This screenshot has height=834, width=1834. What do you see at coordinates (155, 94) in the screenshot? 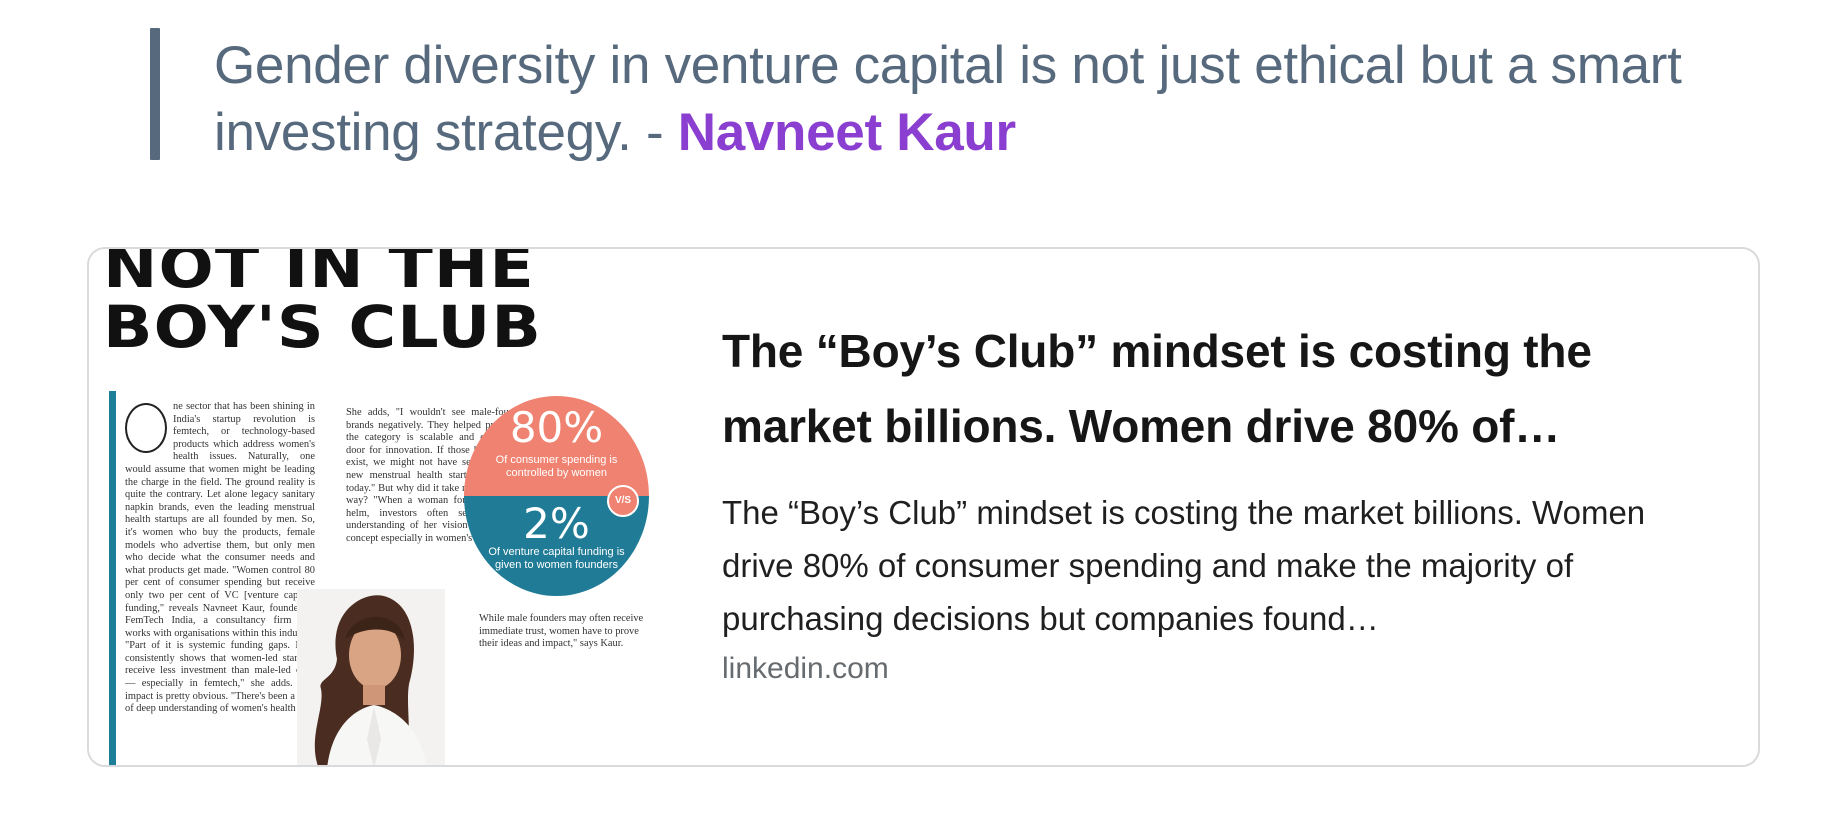
I see `quote-bar` at bounding box center [155, 94].